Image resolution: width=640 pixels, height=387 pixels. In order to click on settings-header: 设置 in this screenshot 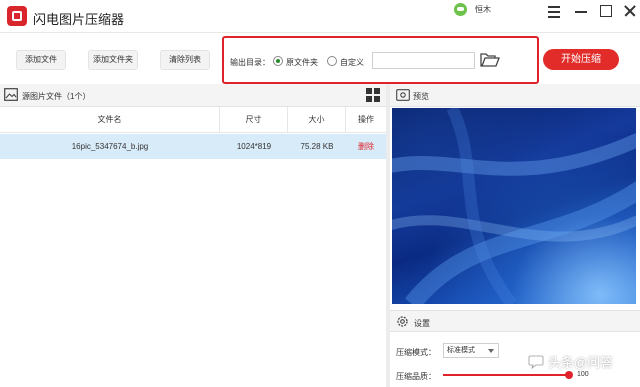, I will do `click(515, 321)`.